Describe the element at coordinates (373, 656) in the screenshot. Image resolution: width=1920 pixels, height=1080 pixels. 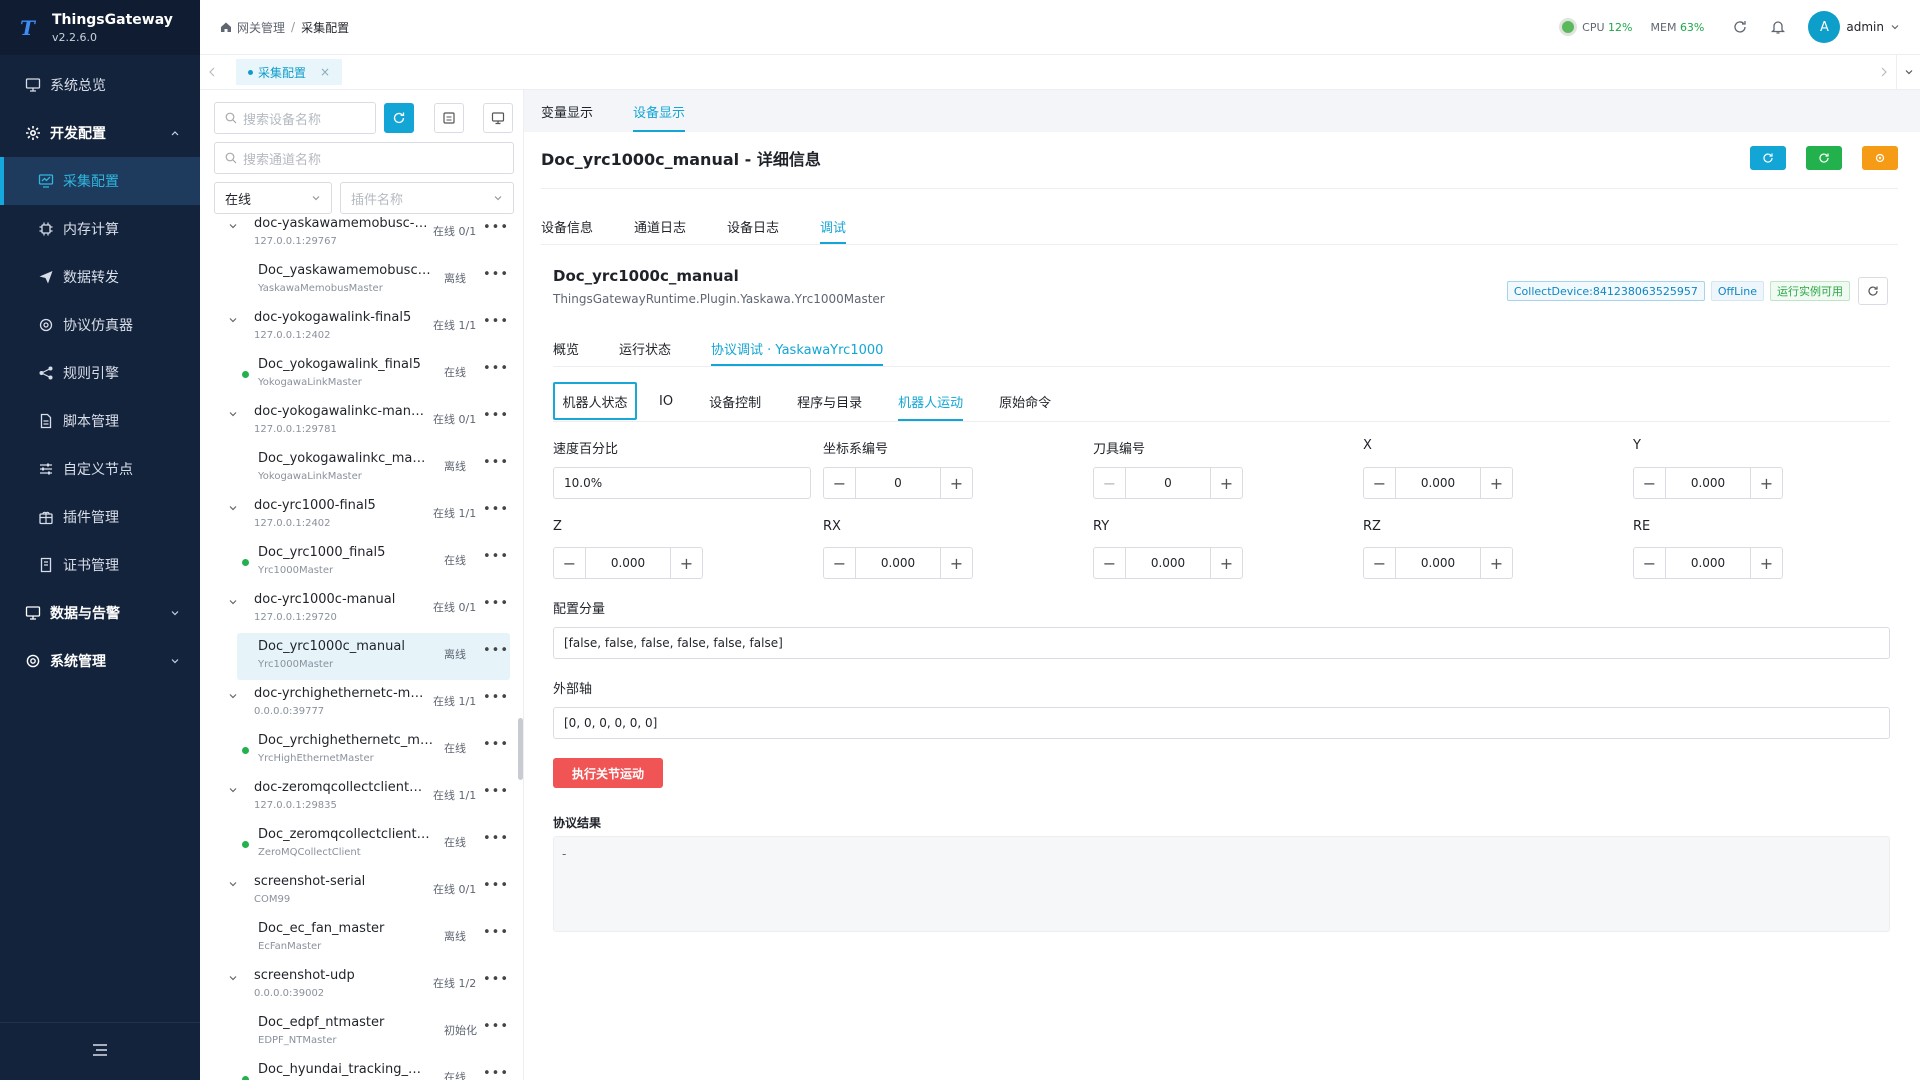
I see `tree-device-leaf: Doc_yrc1000c_manual Yrc1000Master 离线 •••` at that location.